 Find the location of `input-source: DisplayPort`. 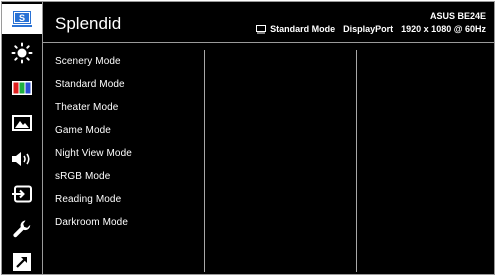

input-source: DisplayPort is located at coordinates (368, 29).